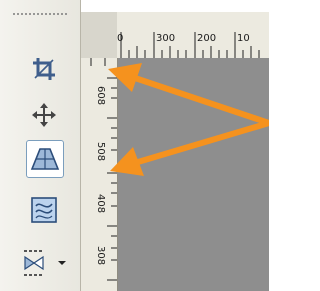 The image size is (320, 291). I want to click on top-ruler: 0 300 200 10, so click(193, 35).